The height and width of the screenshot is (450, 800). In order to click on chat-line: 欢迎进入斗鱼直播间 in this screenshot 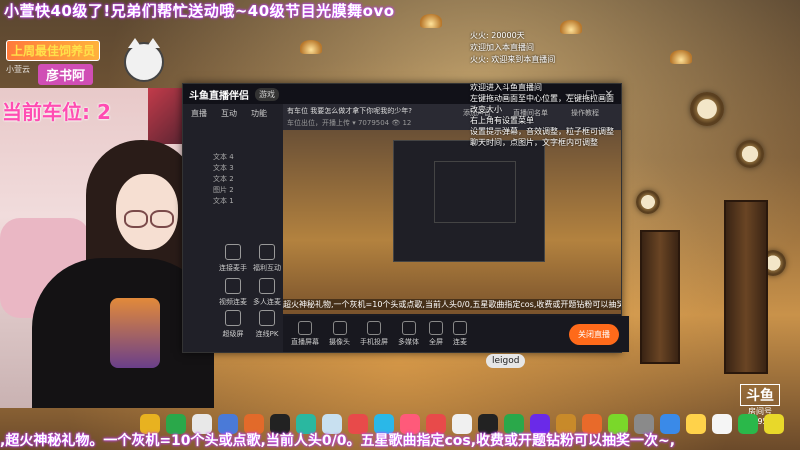, I will do `click(506, 87)`.